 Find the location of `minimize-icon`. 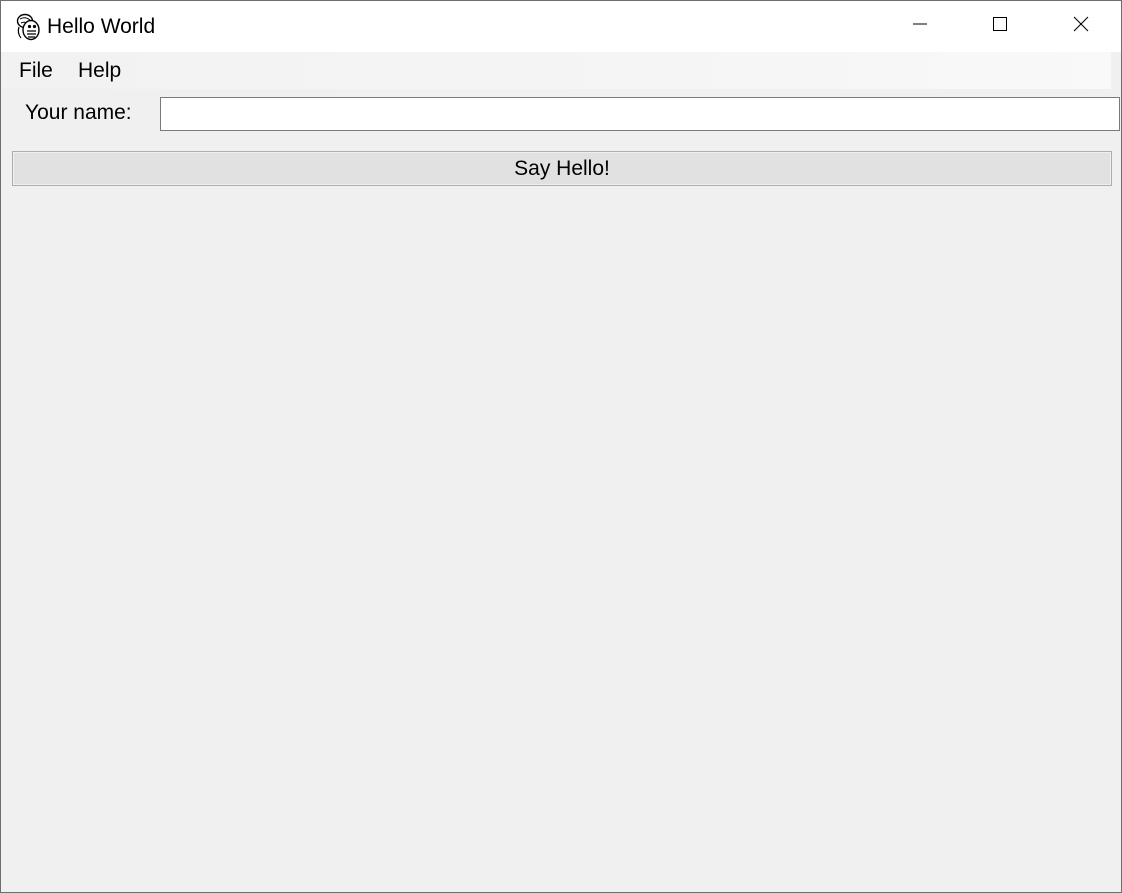

minimize-icon is located at coordinates (920, 26).